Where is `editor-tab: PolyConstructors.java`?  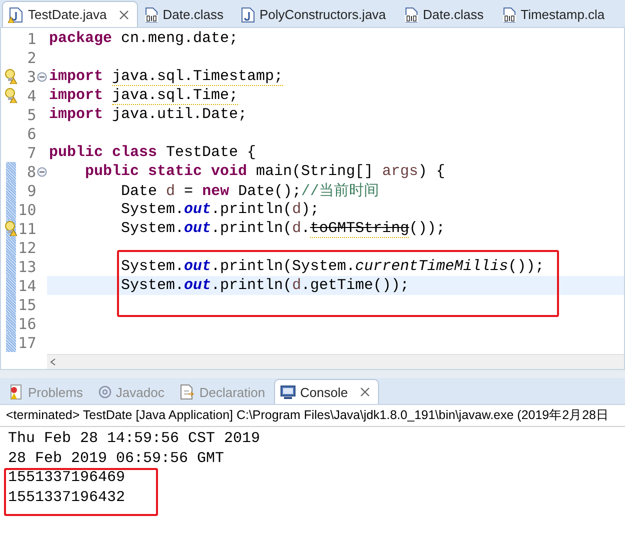 editor-tab: PolyConstructors.java is located at coordinates (316, 14).